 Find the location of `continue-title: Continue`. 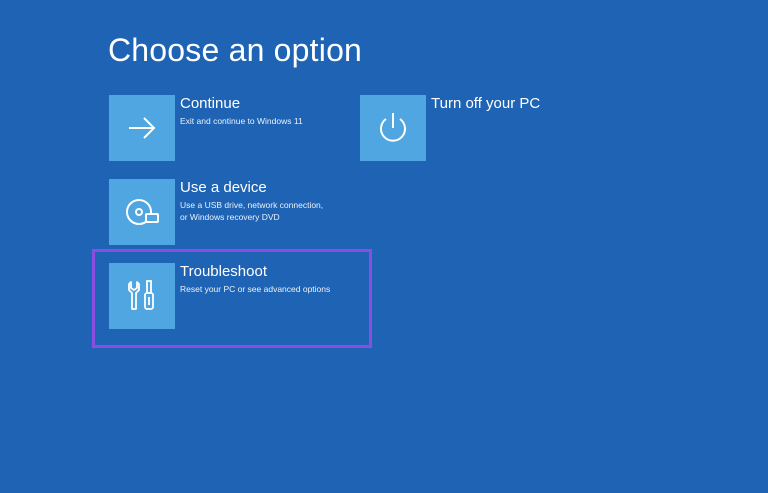

continue-title: Continue is located at coordinates (210, 103).